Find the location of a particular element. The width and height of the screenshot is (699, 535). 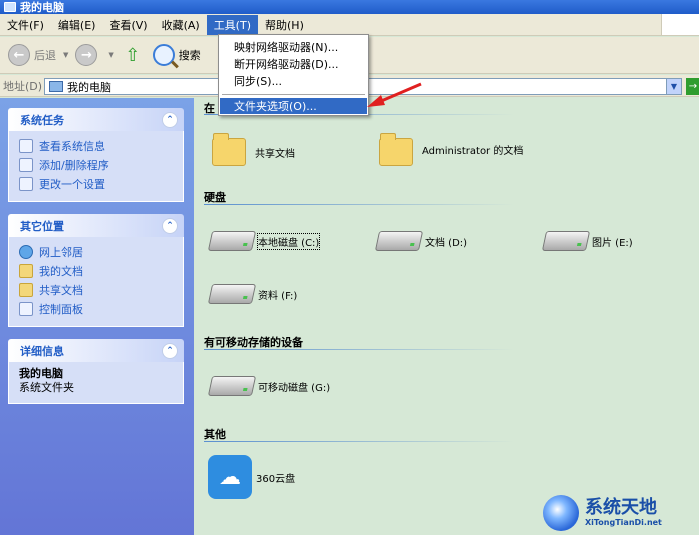

forward-button: → is located at coordinates (88, 55).